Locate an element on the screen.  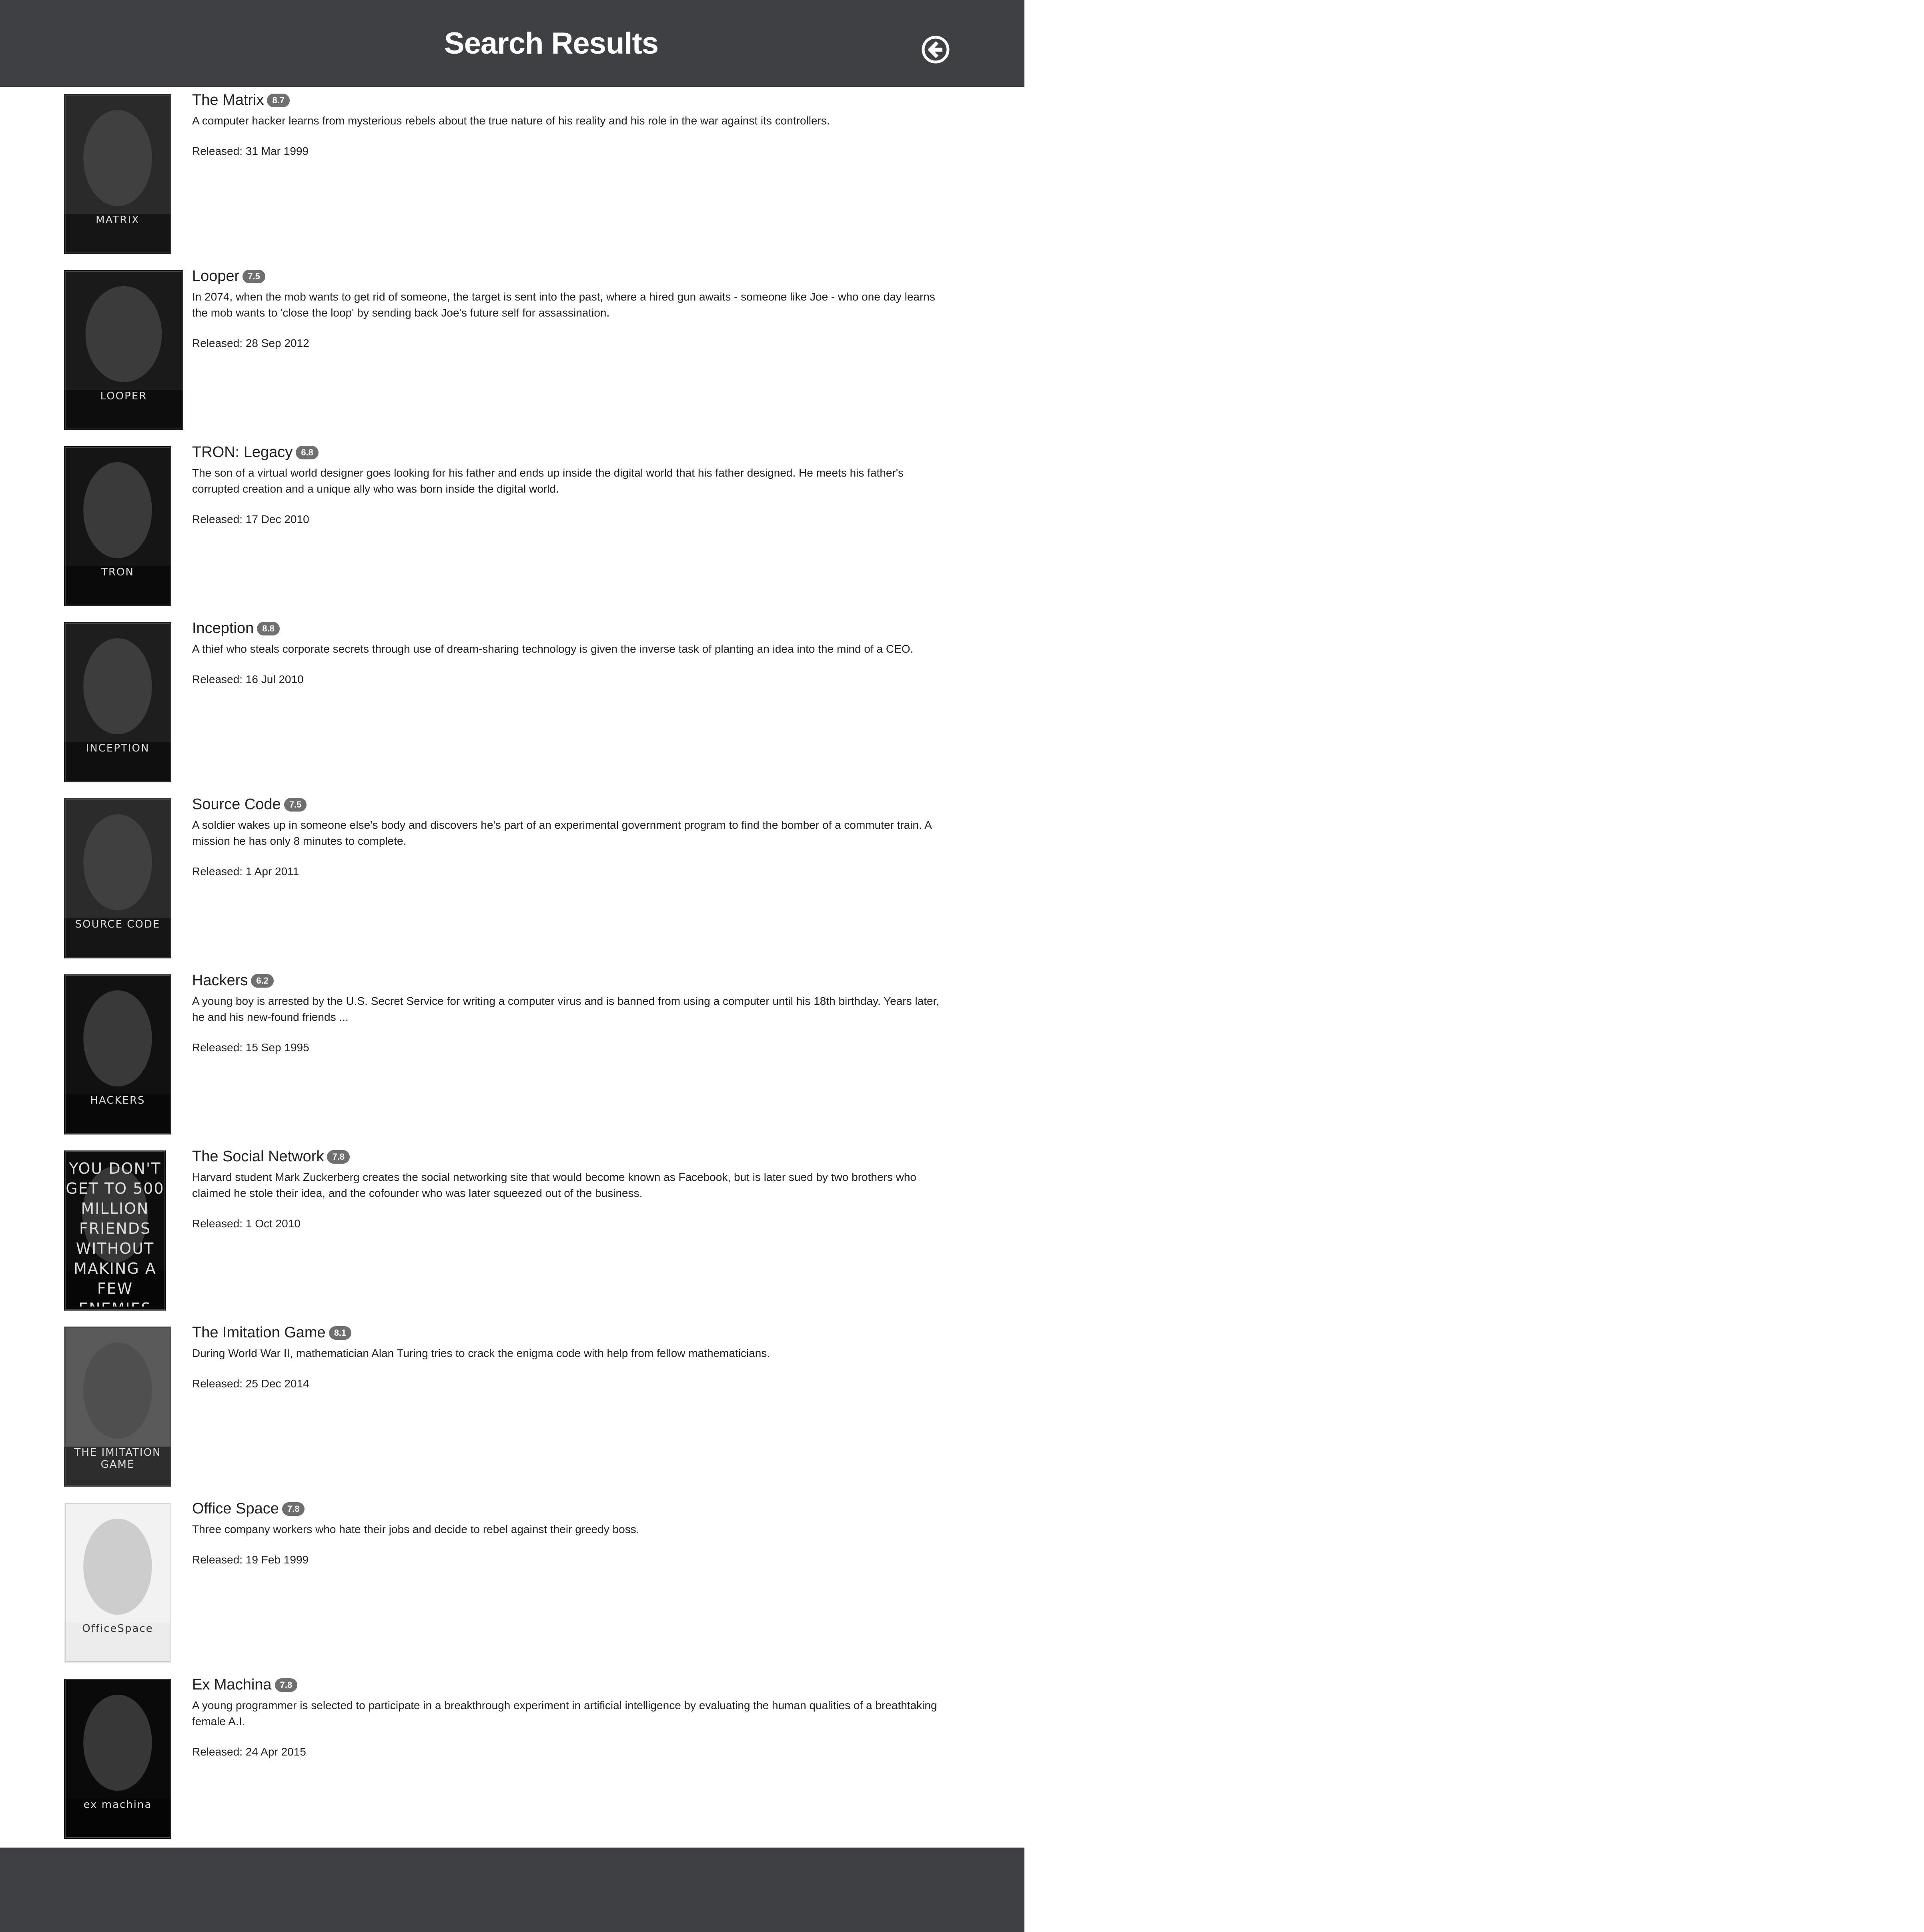
release-date: Released: 16 Jul 2010 is located at coordinates (248, 679).